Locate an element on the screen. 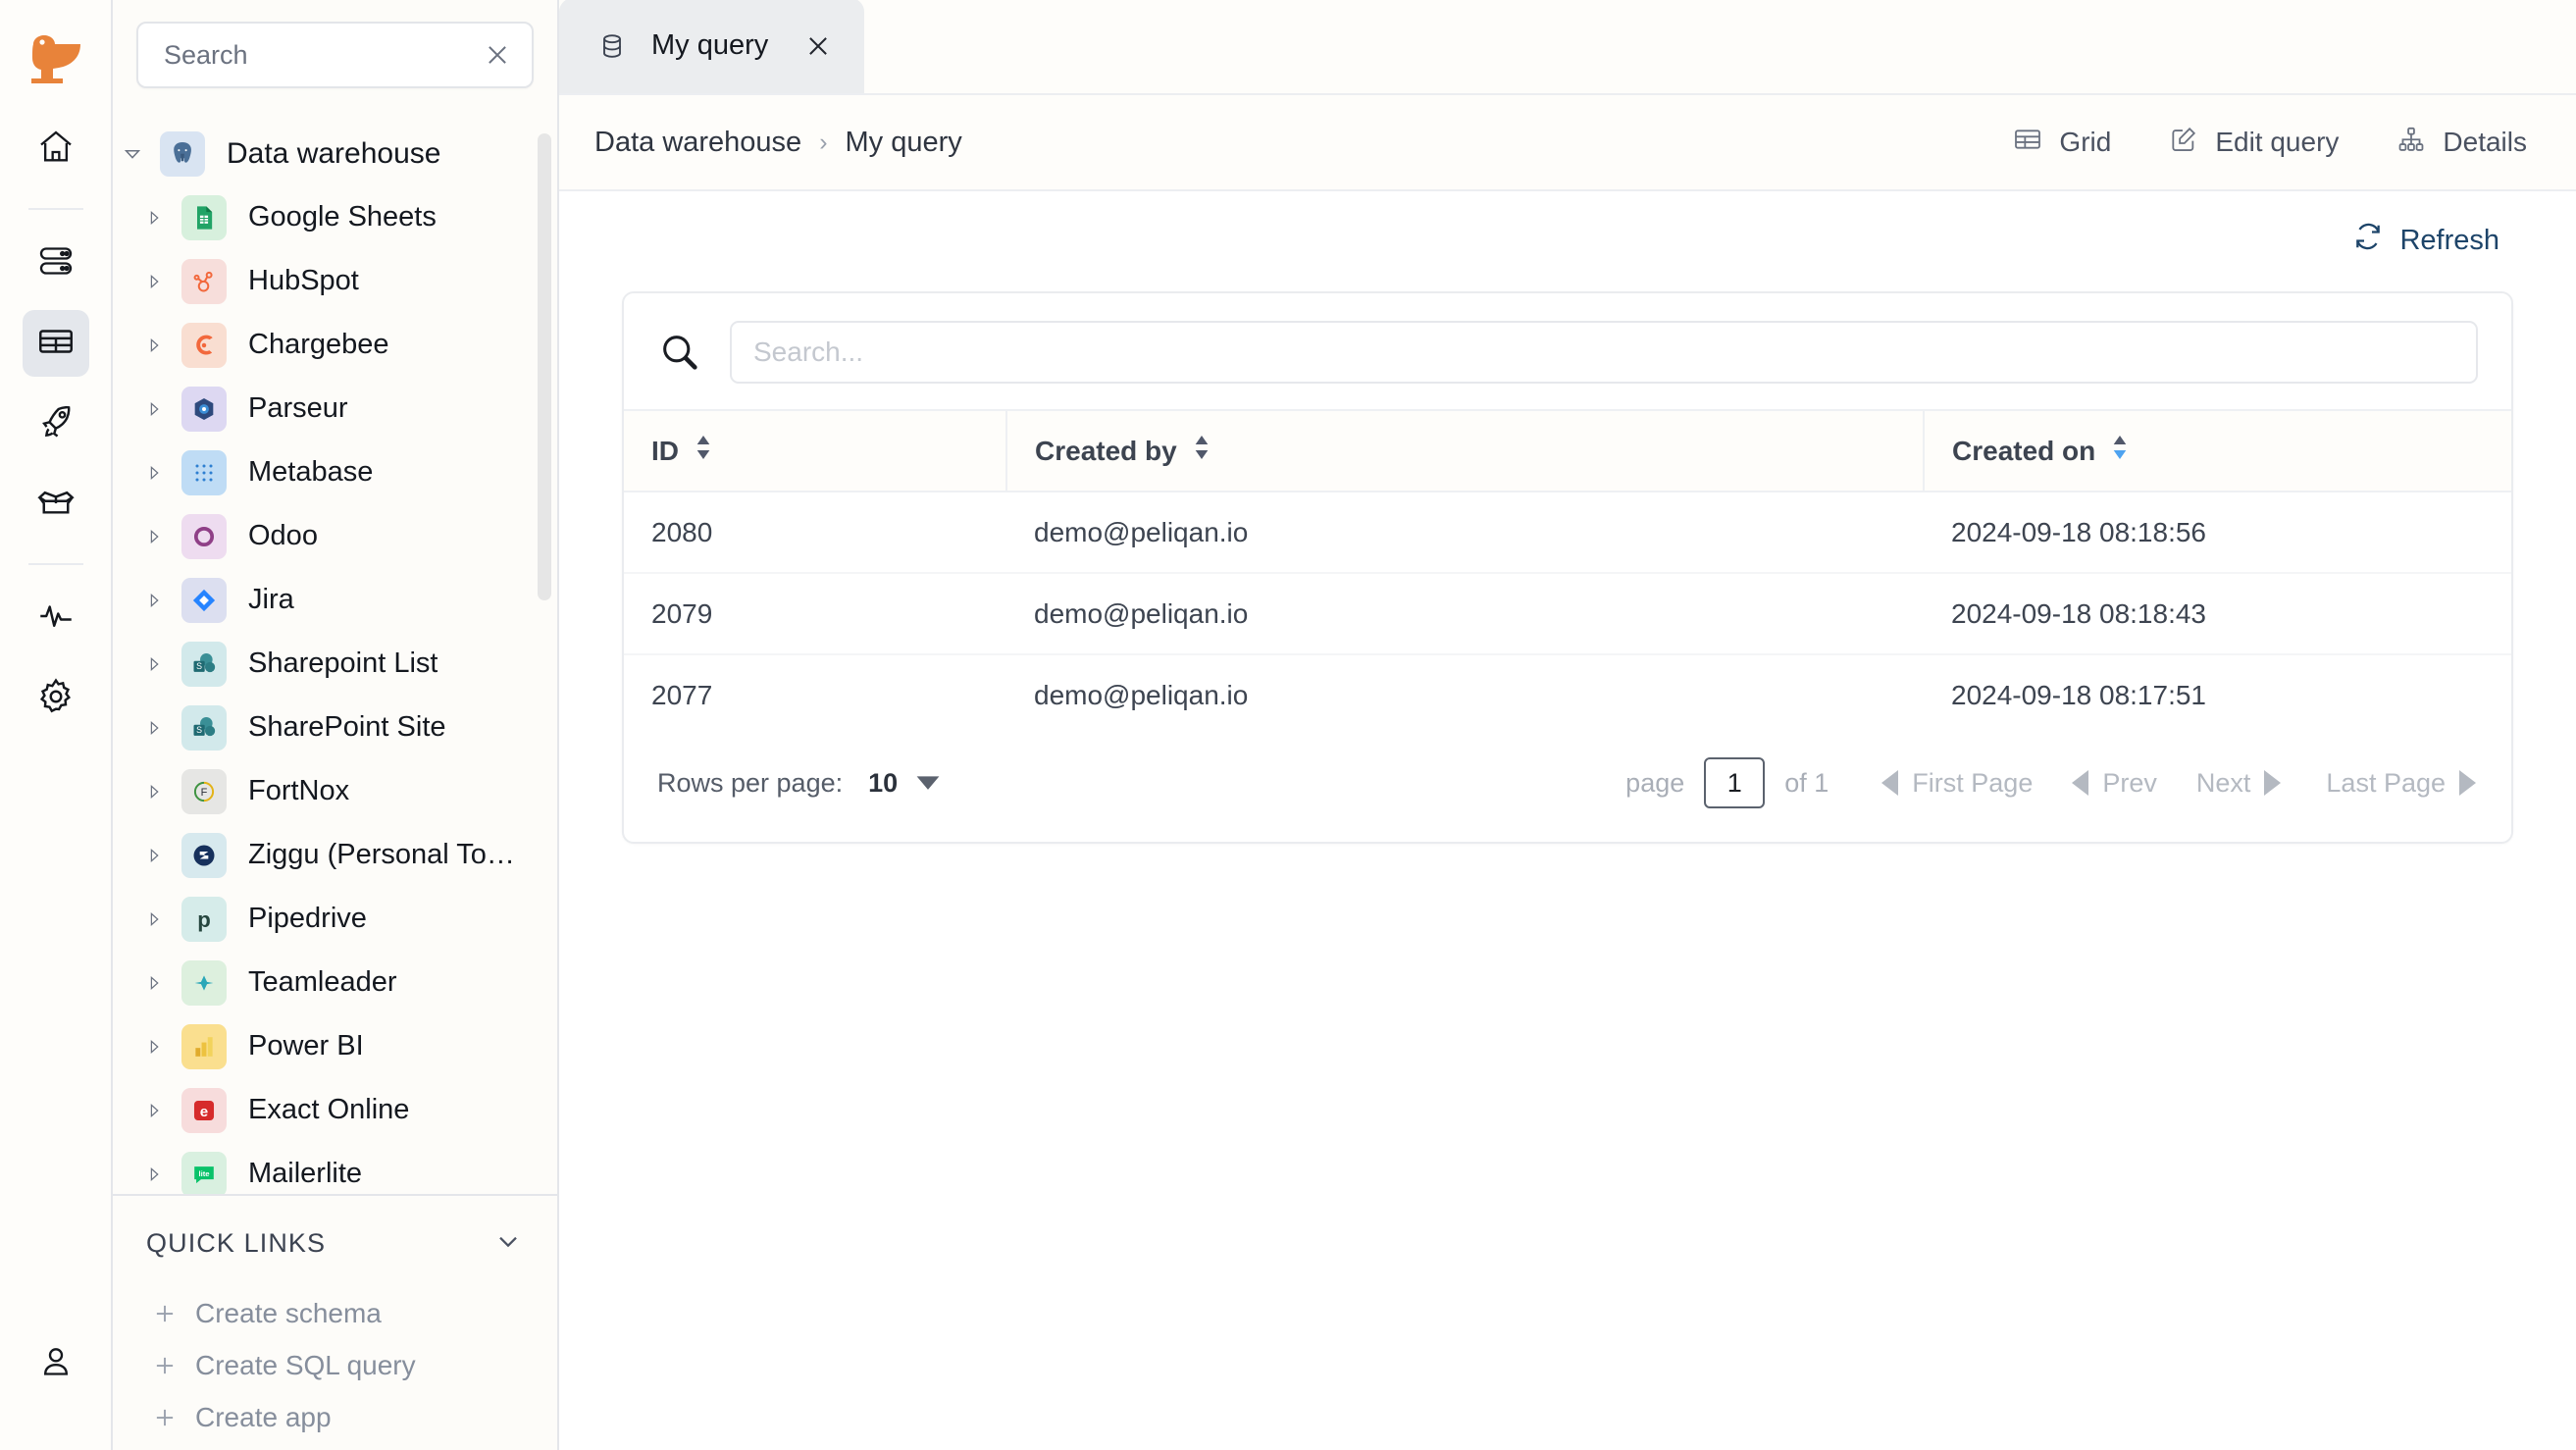 This screenshot has height=1450, width=2576. tab-bar: My query is located at coordinates (1567, 47).